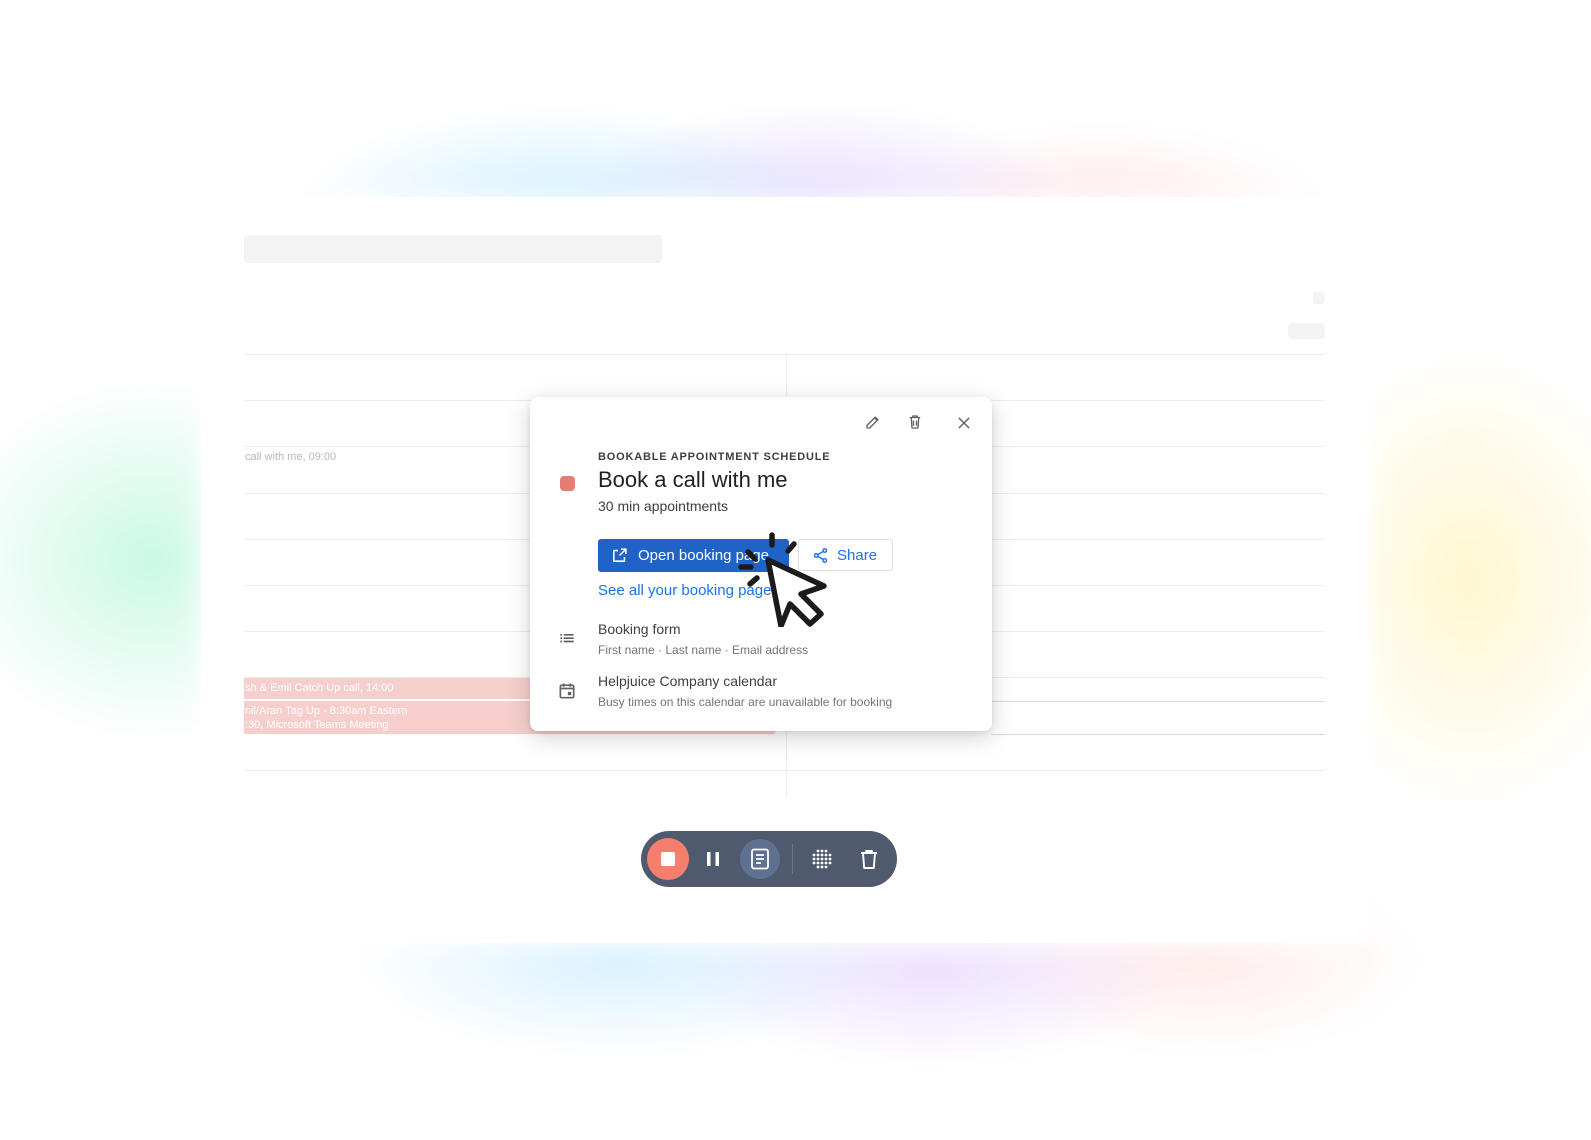 Image resolution: width=1591 pixels, height=1140 pixels. What do you see at coordinates (792, 859) in the screenshot?
I see `toolbar-divider` at bounding box center [792, 859].